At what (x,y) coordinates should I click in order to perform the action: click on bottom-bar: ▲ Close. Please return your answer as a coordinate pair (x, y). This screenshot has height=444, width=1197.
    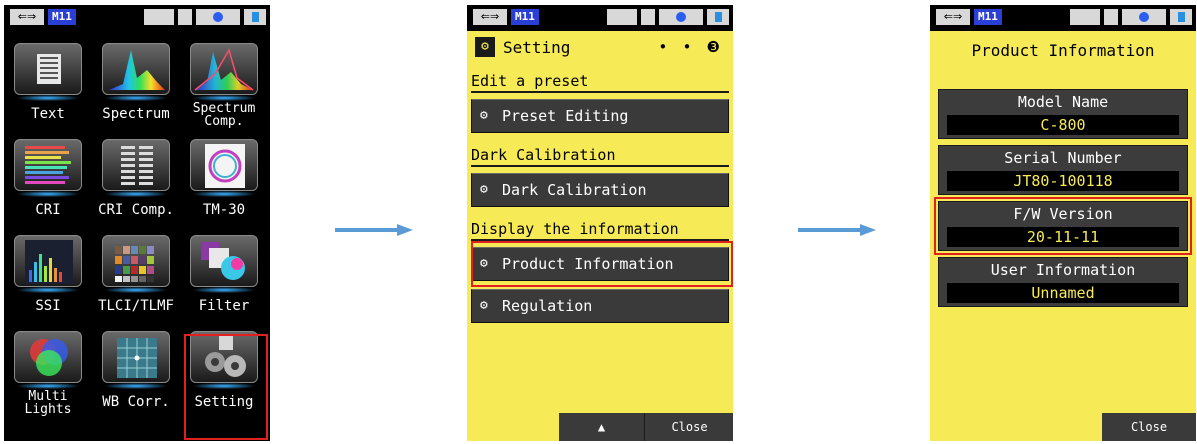
    Looking at the image, I should click on (646, 427).